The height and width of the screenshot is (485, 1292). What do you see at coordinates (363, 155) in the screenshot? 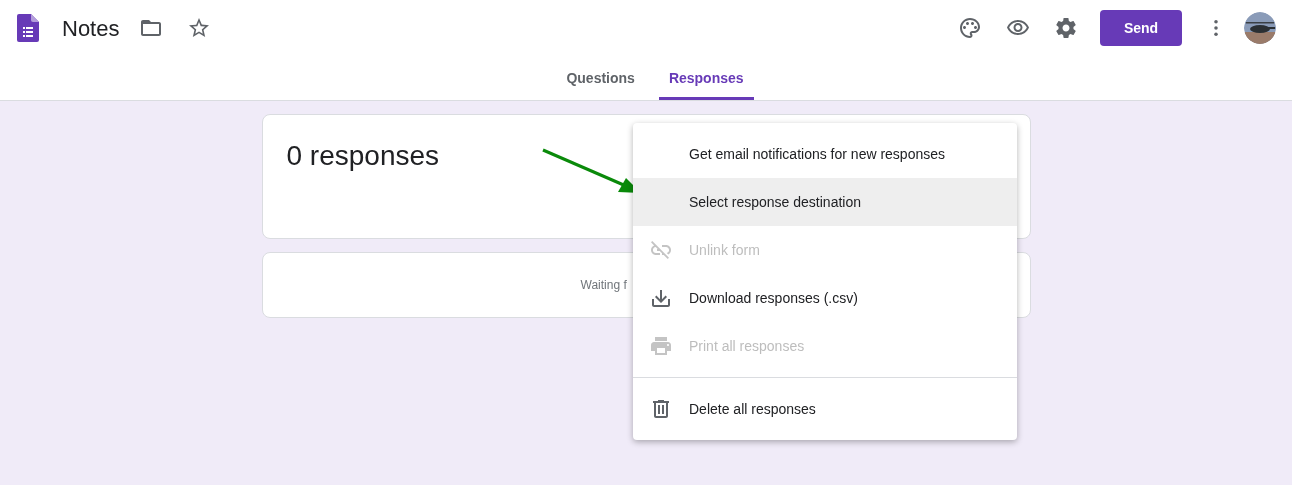
I see `responses-count: 0 responses` at bounding box center [363, 155].